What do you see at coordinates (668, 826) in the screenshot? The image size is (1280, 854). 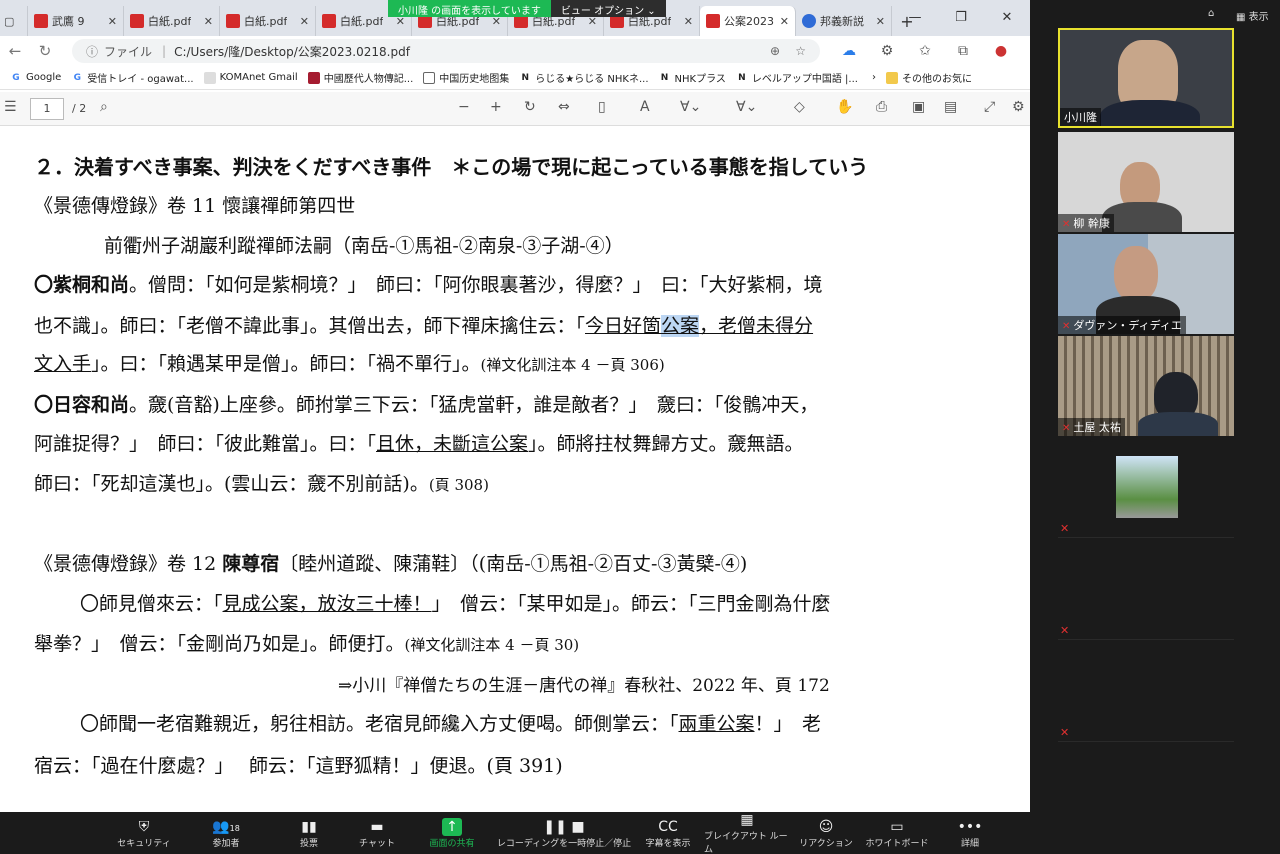 I see `captions-icon: CC` at bounding box center [668, 826].